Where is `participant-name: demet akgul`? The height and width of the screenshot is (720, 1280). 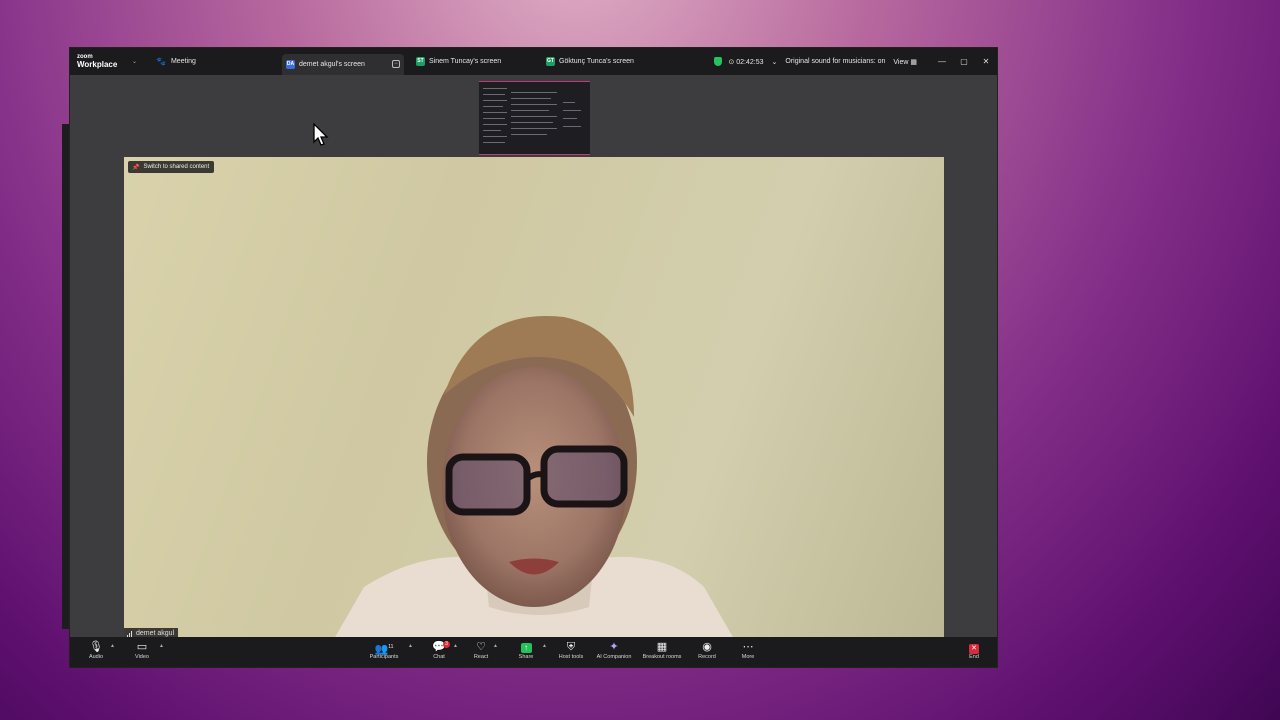
participant-name: demet akgul is located at coordinates (155, 633).